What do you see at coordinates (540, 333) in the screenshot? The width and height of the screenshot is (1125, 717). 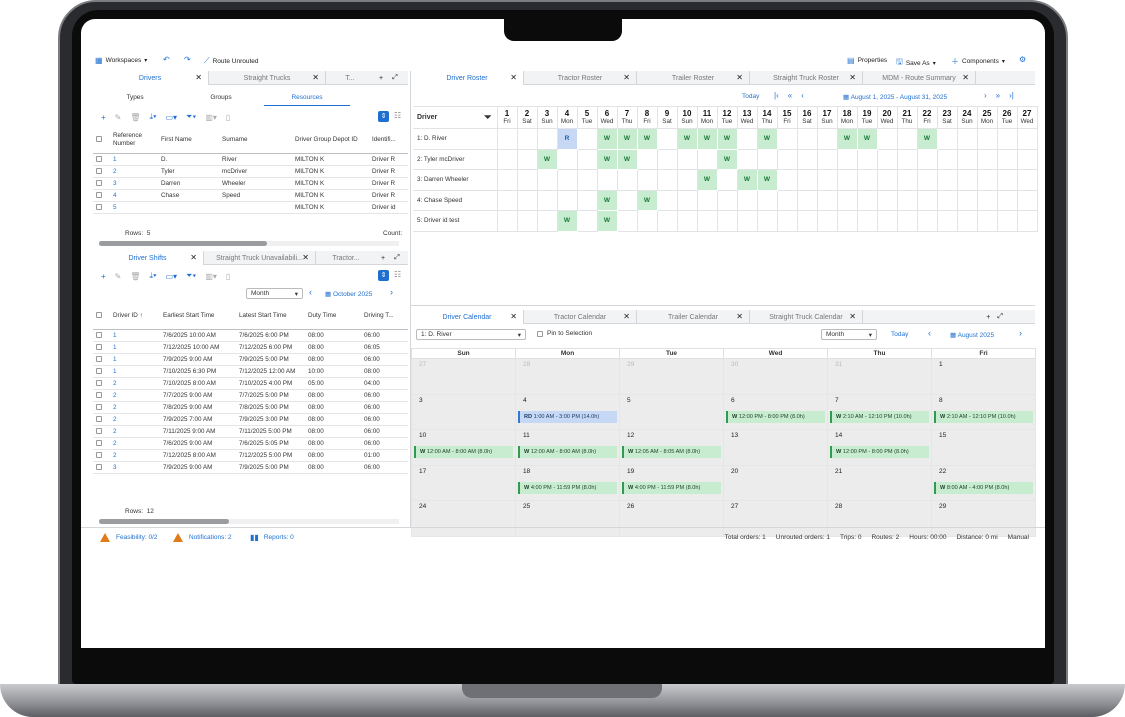 I see `checkbox` at bounding box center [540, 333].